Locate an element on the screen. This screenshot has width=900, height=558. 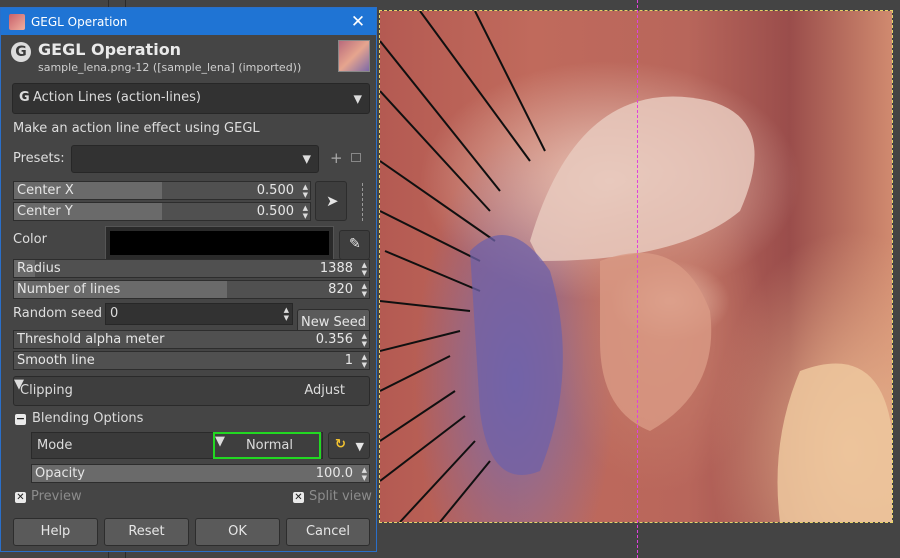
eyedropper-icon: ✎ is located at coordinates (355, 244).